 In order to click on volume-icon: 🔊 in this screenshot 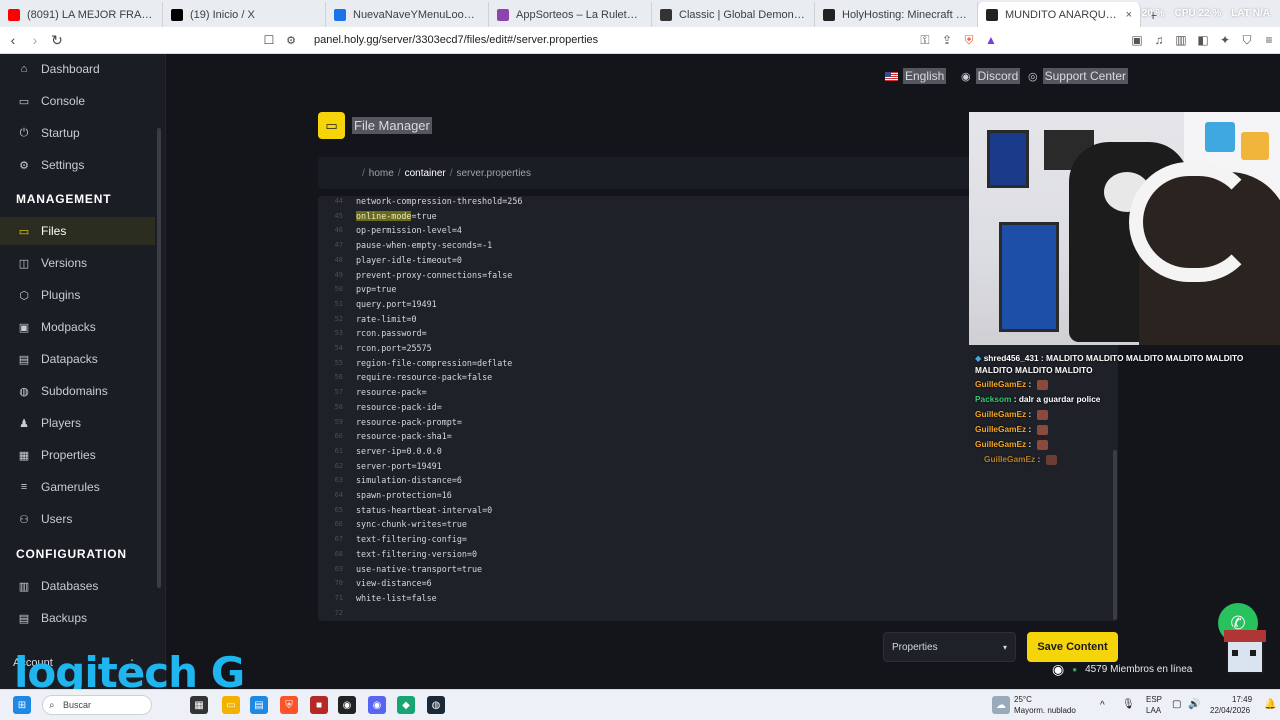, I will do `click(1194, 704)`.